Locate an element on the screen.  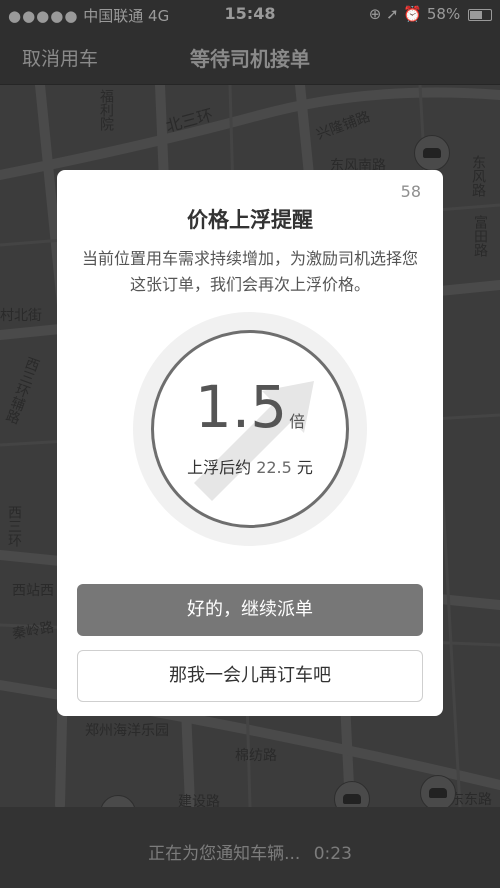
map-label: 福利院 is located at coordinates (106, 110).